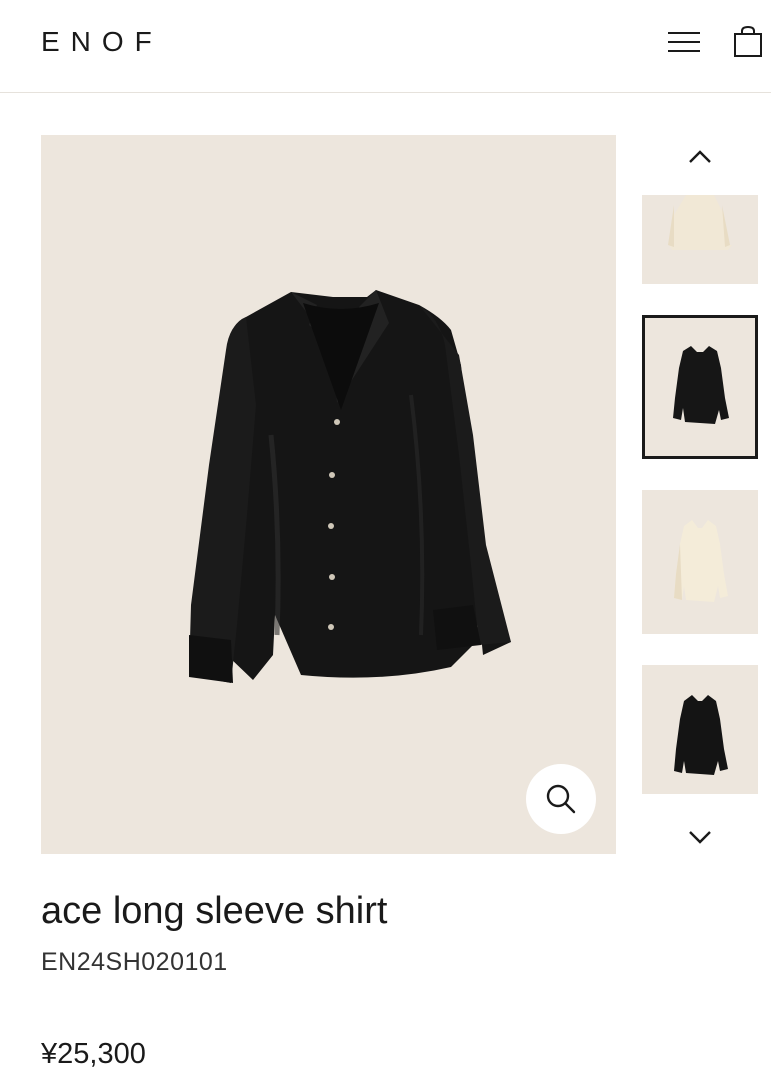  What do you see at coordinates (214, 911) in the screenshot?
I see `product-title: ace long sleeve shirt` at bounding box center [214, 911].